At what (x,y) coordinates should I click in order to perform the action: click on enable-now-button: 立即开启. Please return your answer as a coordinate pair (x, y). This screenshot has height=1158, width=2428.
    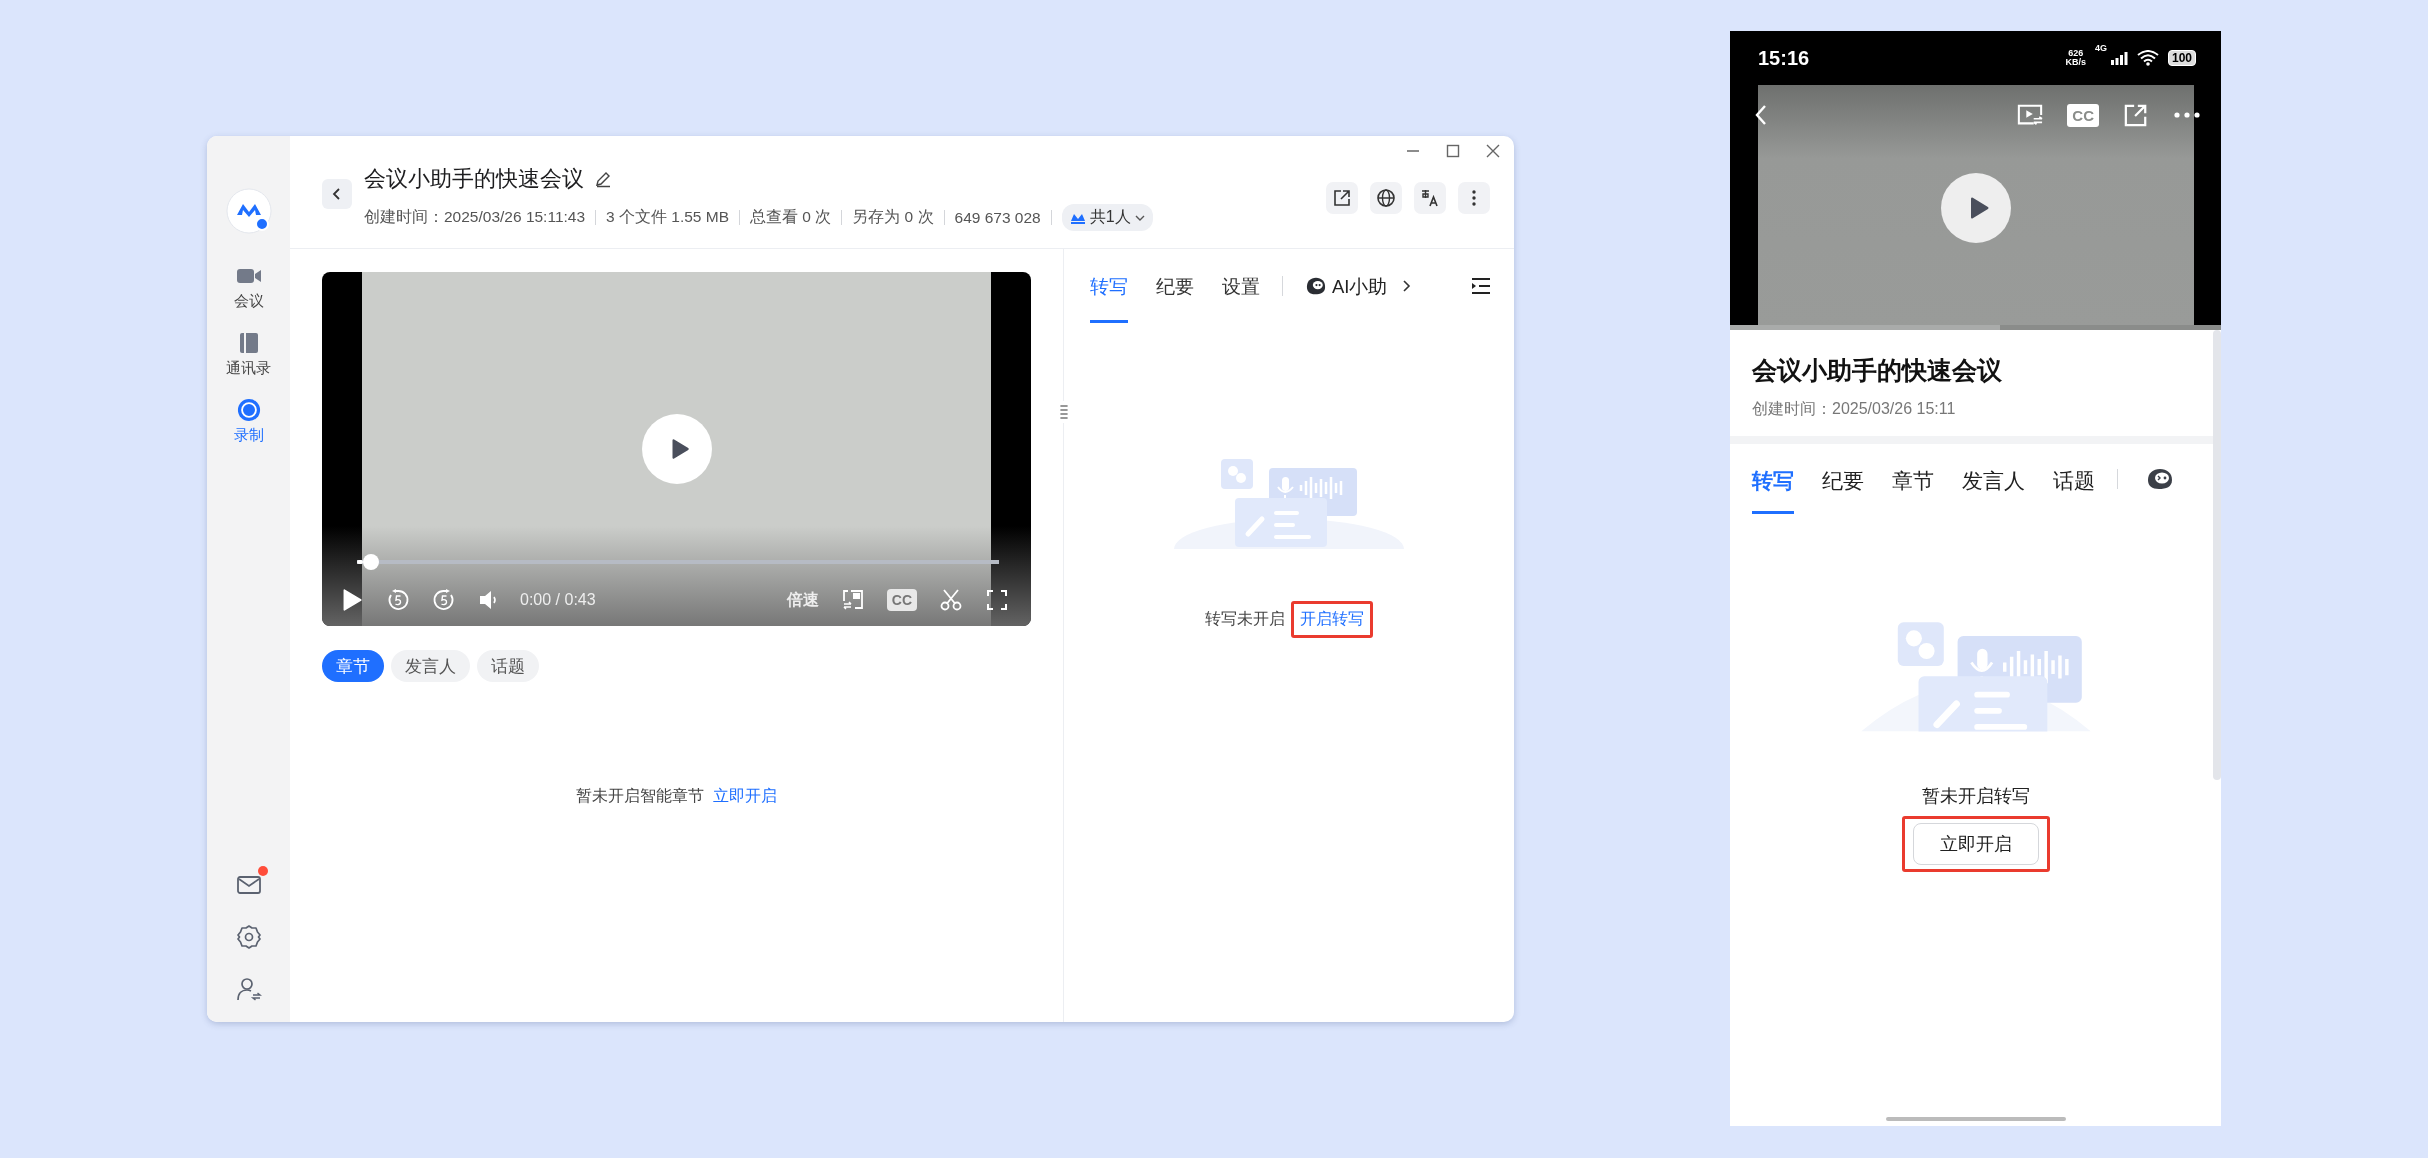
    Looking at the image, I should click on (1975, 844).